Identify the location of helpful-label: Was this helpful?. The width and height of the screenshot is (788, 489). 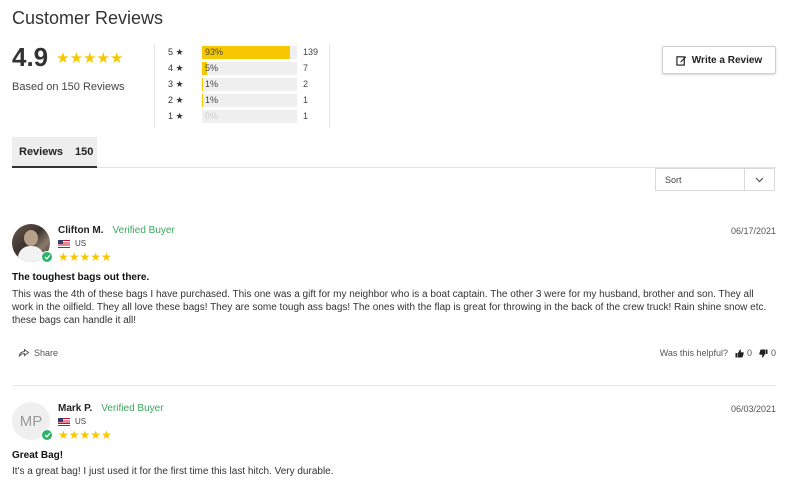
(693, 353).